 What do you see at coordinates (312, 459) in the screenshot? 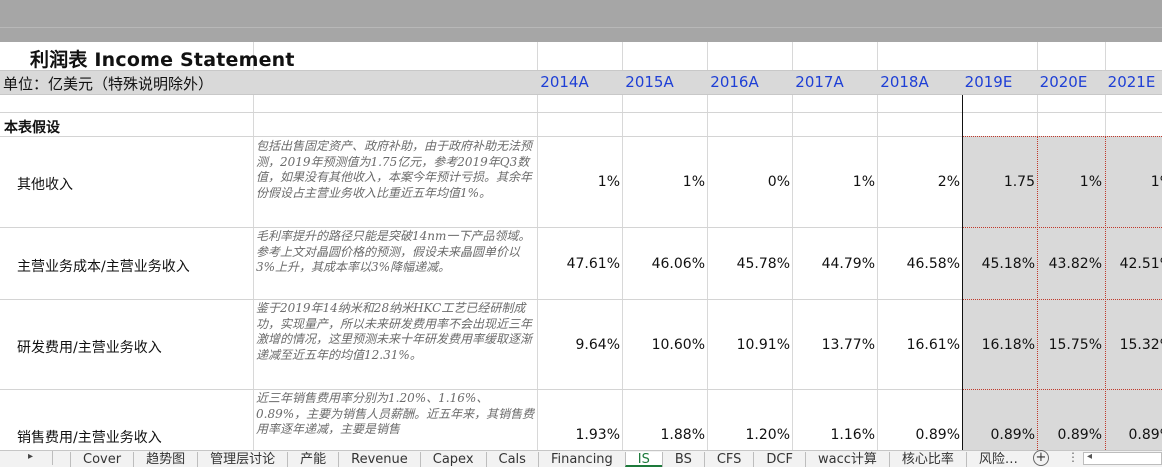
I see `tab-capacity: 产能` at bounding box center [312, 459].